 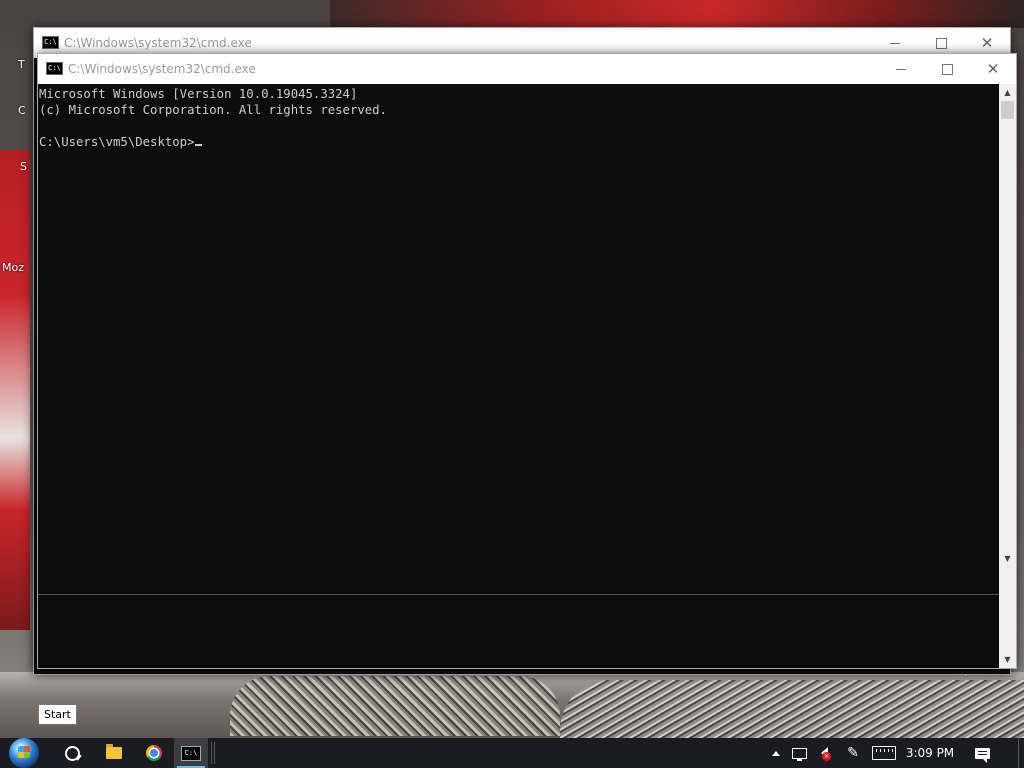 I want to click on cmd-taskbar-button: C:\, so click(x=191, y=753).